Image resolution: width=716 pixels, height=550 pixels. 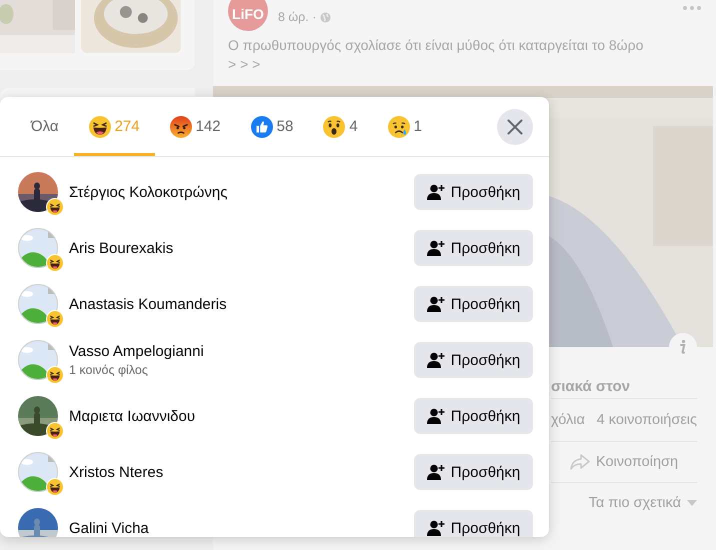 What do you see at coordinates (591, 387) in the screenshot?
I see `post-headline: σιακά στον` at bounding box center [591, 387].